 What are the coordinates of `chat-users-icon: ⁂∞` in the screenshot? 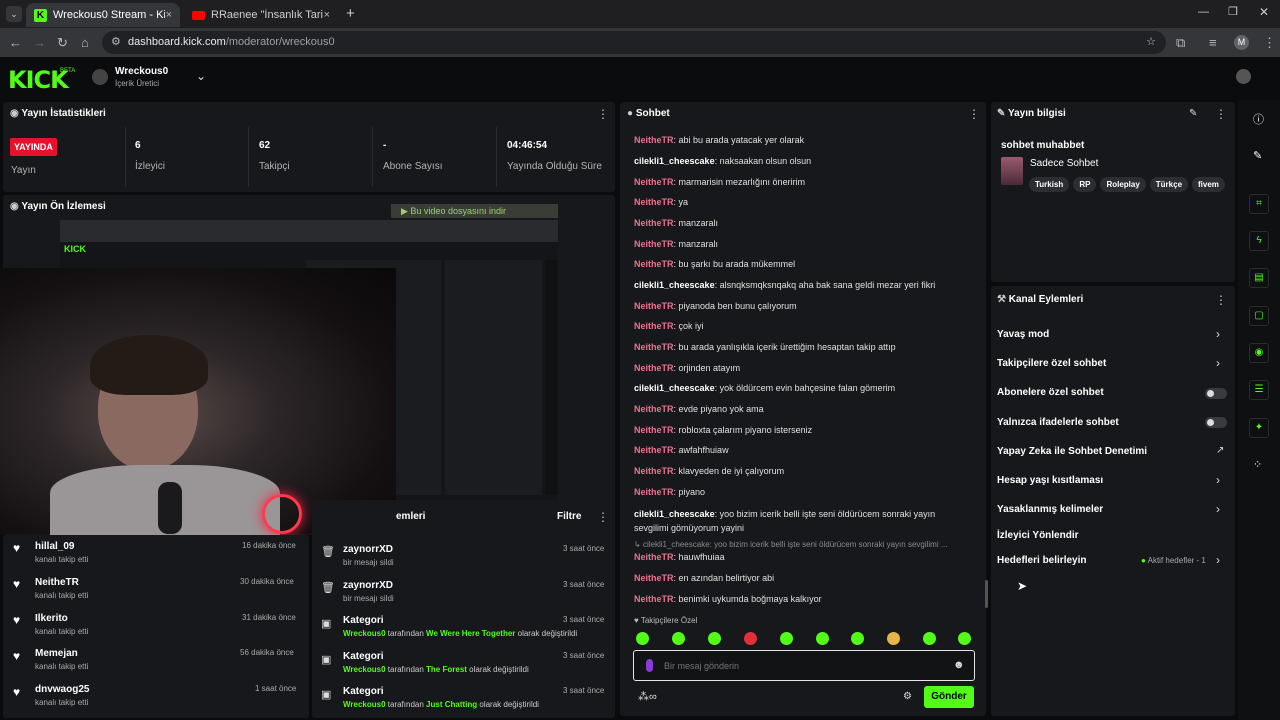 It's located at (647, 696).